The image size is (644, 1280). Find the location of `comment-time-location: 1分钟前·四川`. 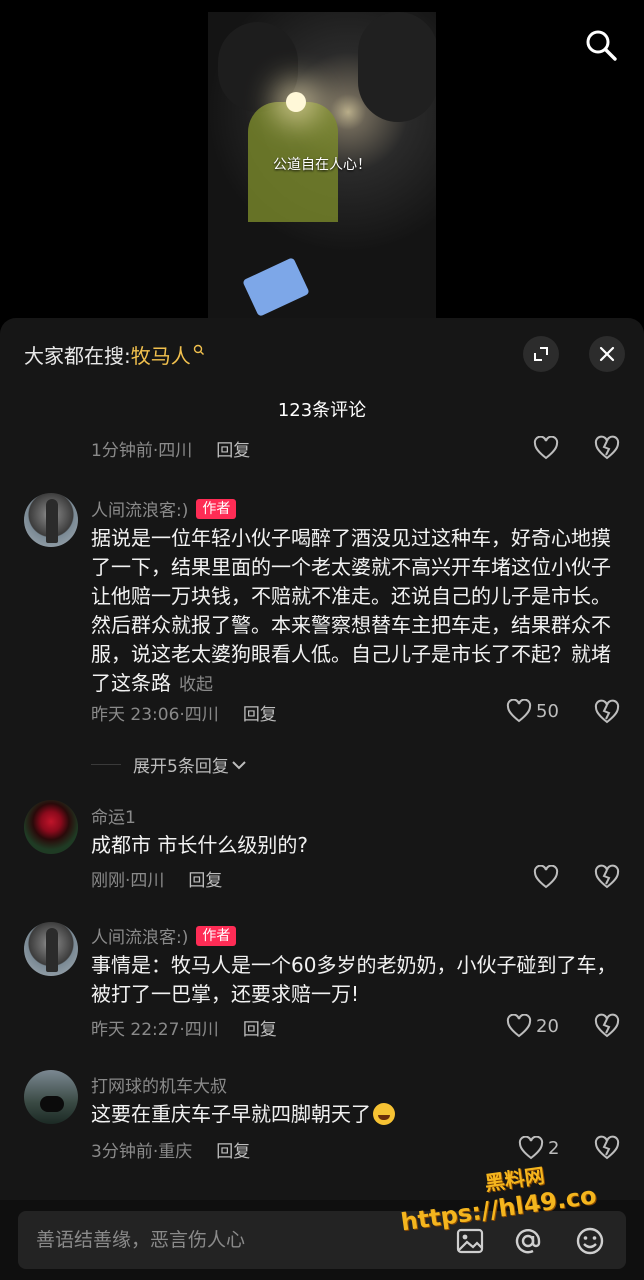

comment-time-location: 1分钟前·四川 is located at coordinates (142, 451).